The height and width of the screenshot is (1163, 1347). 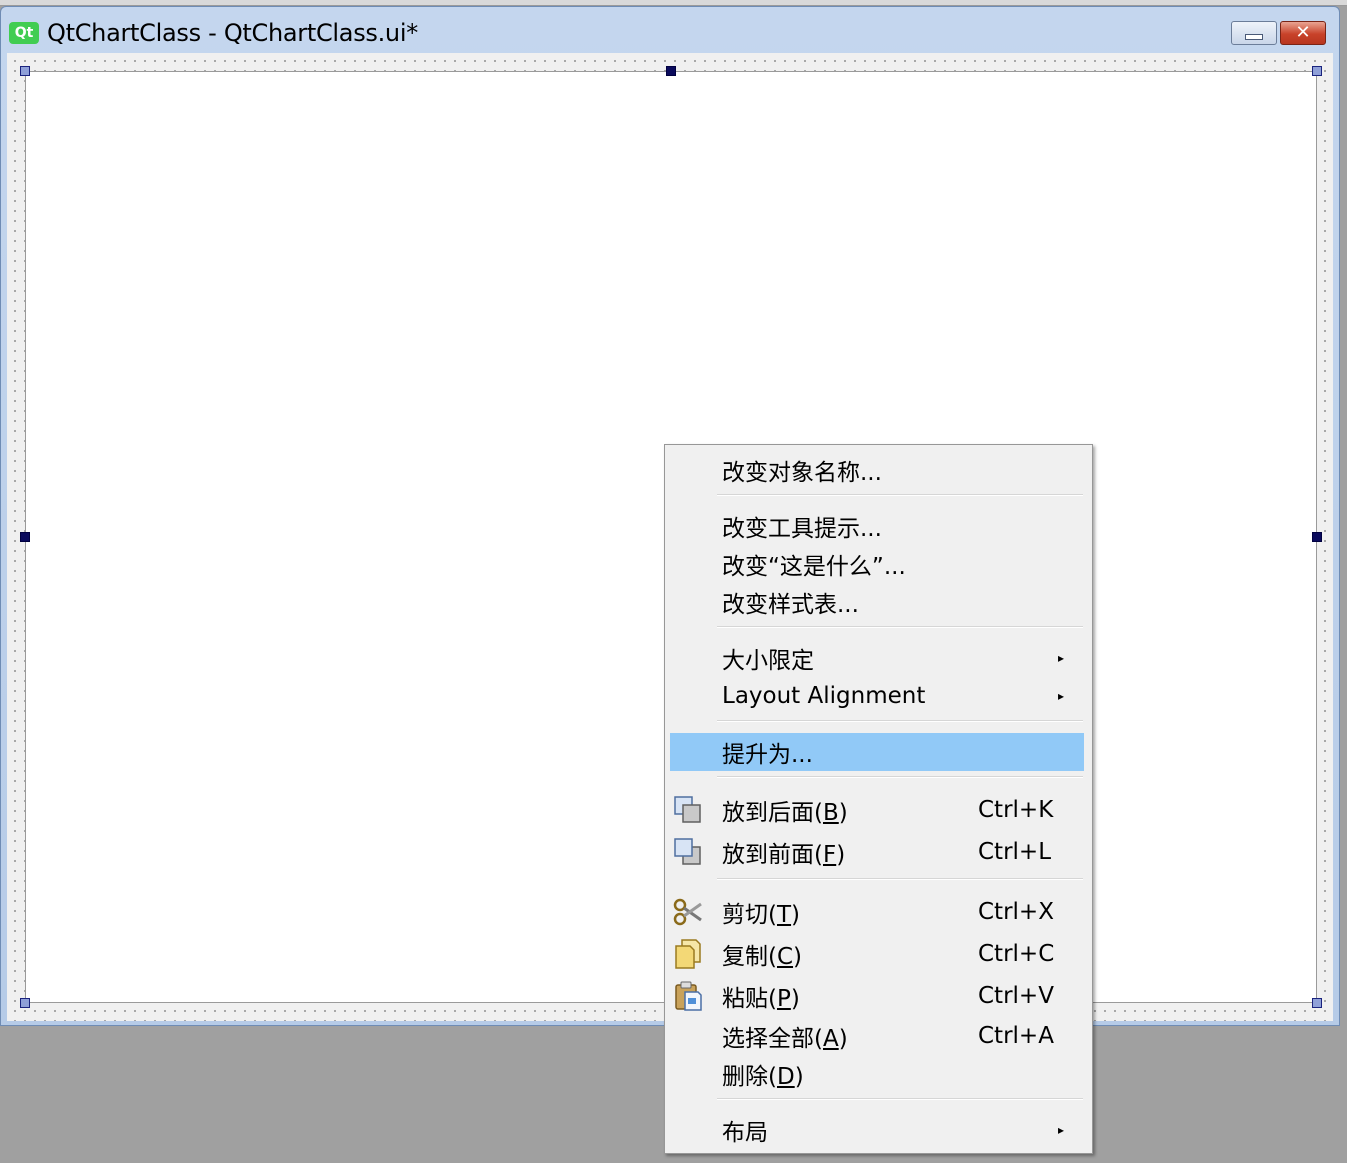 What do you see at coordinates (745, 1133) in the screenshot?
I see `menu-item-label: 布局` at bounding box center [745, 1133].